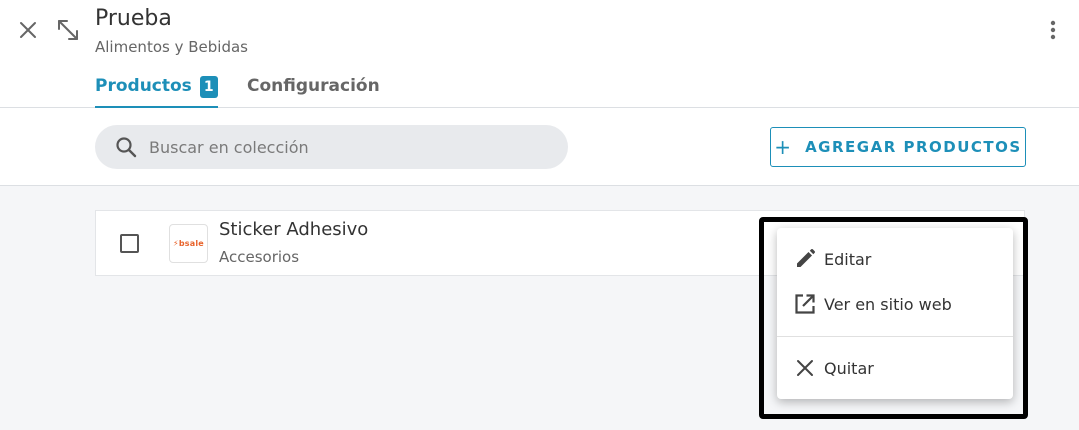 The height and width of the screenshot is (430, 1079). Describe the element at coordinates (848, 259) in the screenshot. I see `menu-item-editar-label: Editar` at that location.